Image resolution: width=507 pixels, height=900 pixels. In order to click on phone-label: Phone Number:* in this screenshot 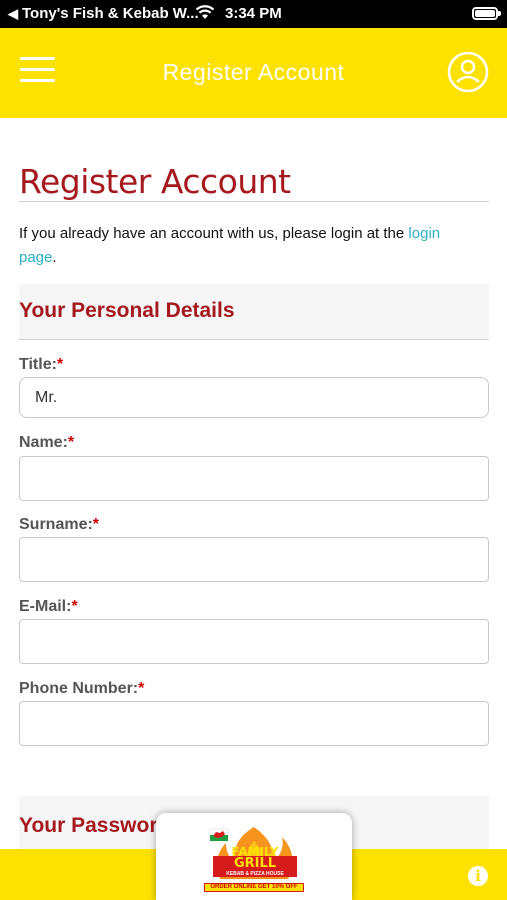, I will do `click(82, 688)`.